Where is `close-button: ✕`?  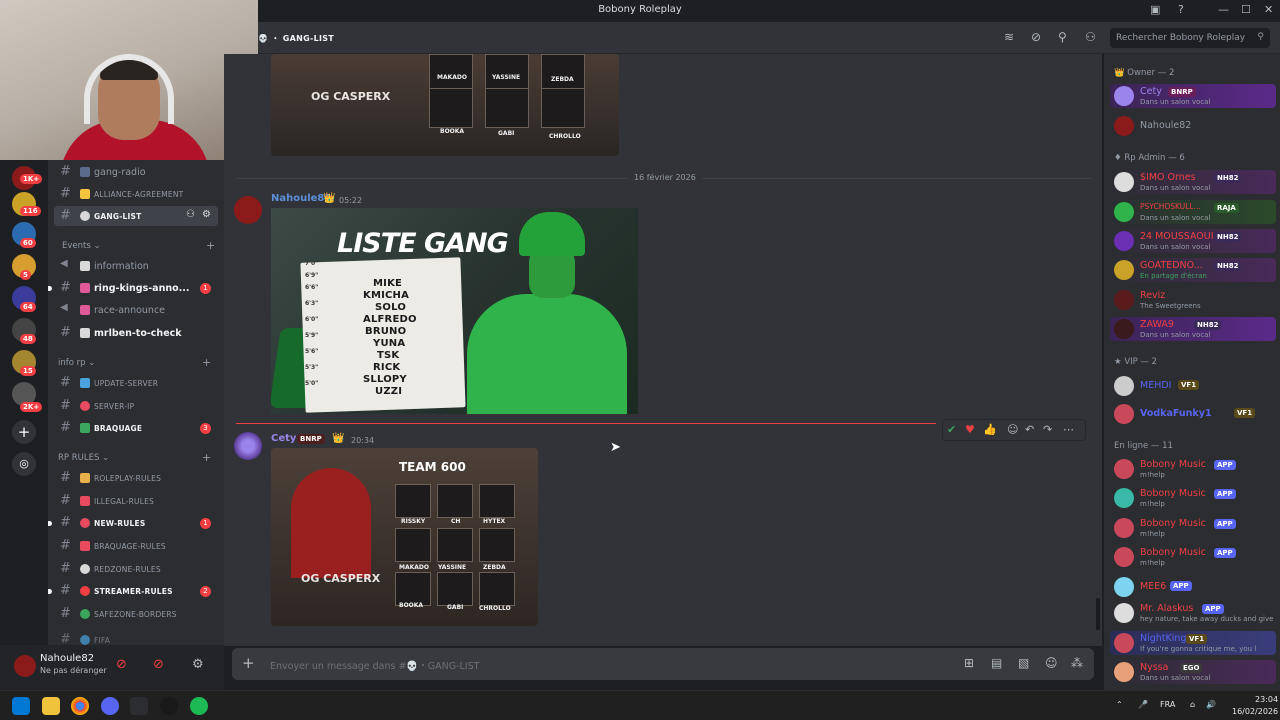 close-button: ✕ is located at coordinates (1268, 9).